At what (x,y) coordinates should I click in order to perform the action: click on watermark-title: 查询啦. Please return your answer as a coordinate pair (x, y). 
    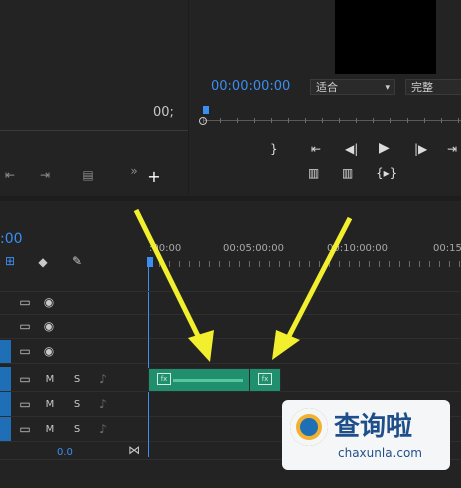
    Looking at the image, I should click on (373, 427).